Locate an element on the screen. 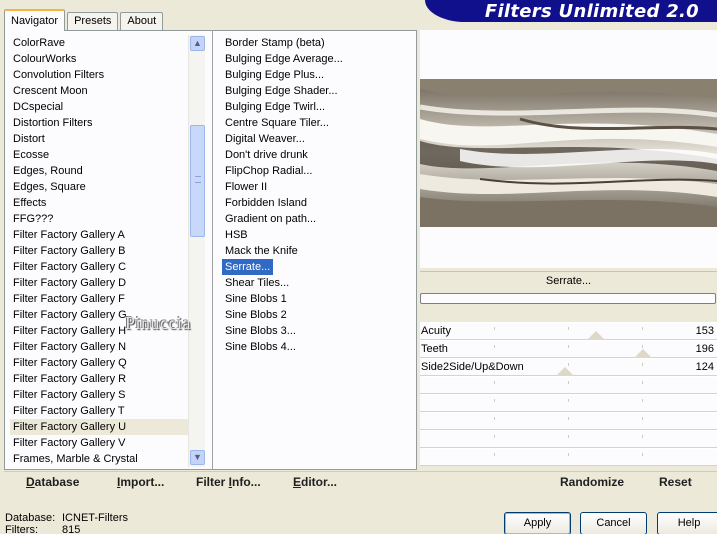  filter-item: Border Stamp (beta) is located at coordinates (315, 43).